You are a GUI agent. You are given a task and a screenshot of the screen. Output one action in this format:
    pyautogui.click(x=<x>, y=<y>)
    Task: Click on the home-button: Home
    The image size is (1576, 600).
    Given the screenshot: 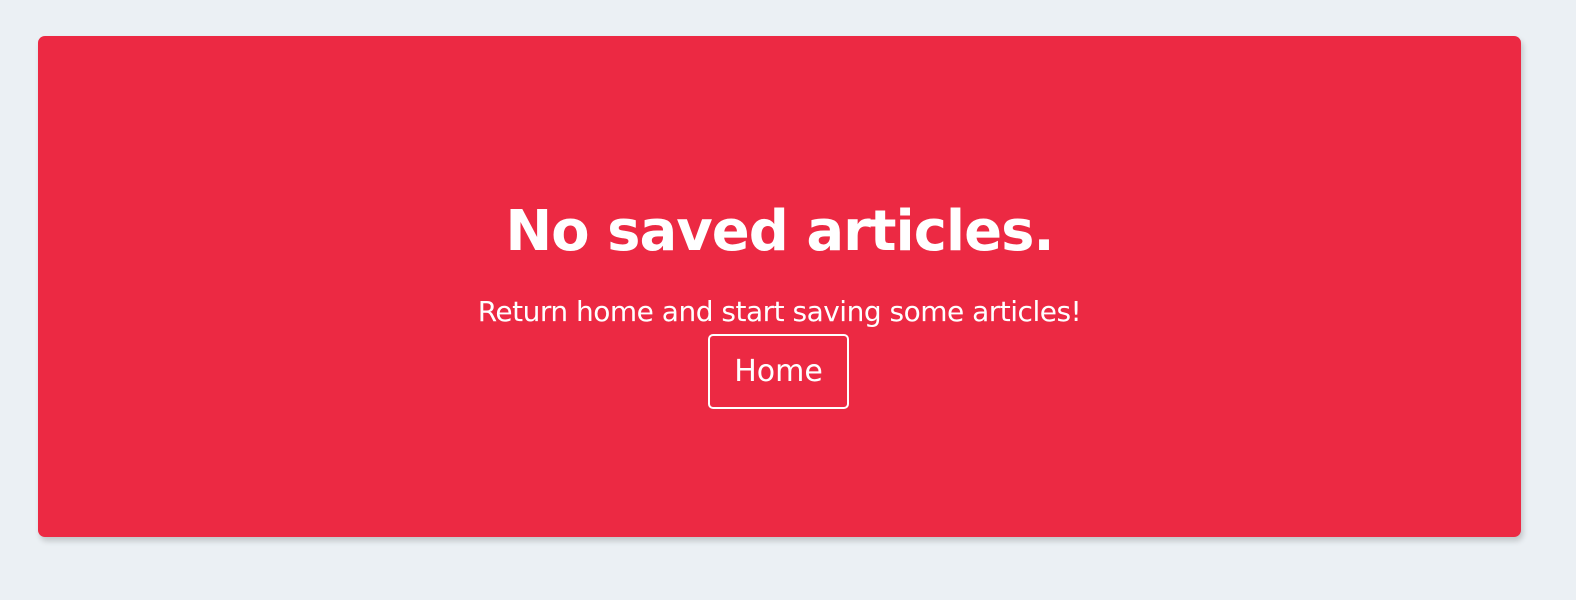 What is the action you would take?
    pyautogui.click(x=778, y=371)
    